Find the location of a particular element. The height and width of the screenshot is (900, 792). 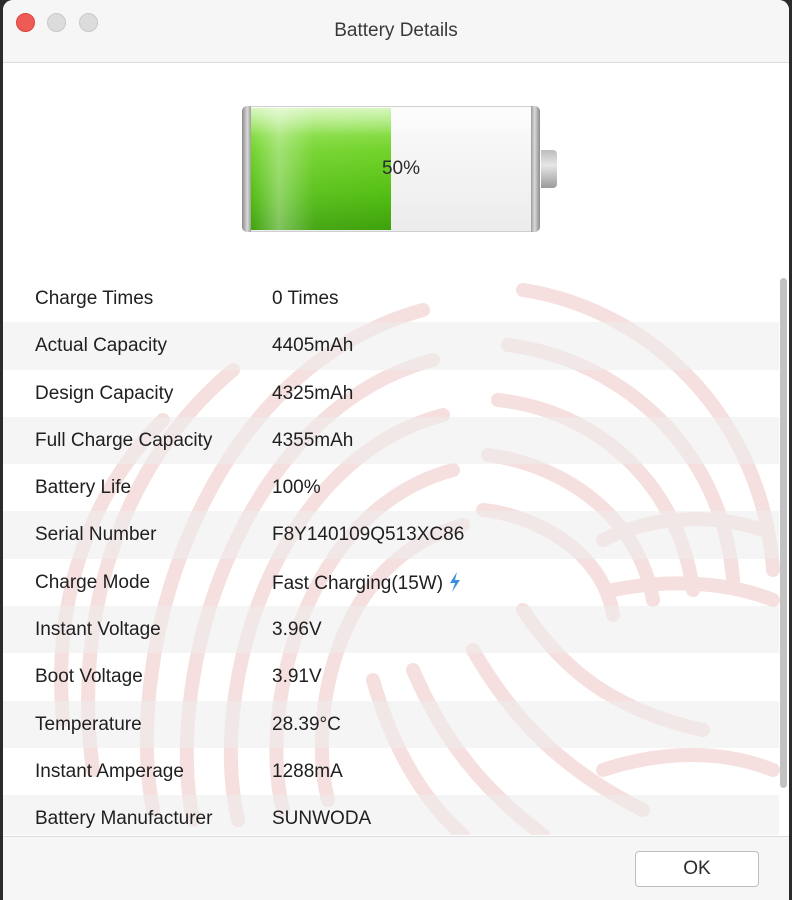

detail-value: 0 Times is located at coordinates (305, 299).